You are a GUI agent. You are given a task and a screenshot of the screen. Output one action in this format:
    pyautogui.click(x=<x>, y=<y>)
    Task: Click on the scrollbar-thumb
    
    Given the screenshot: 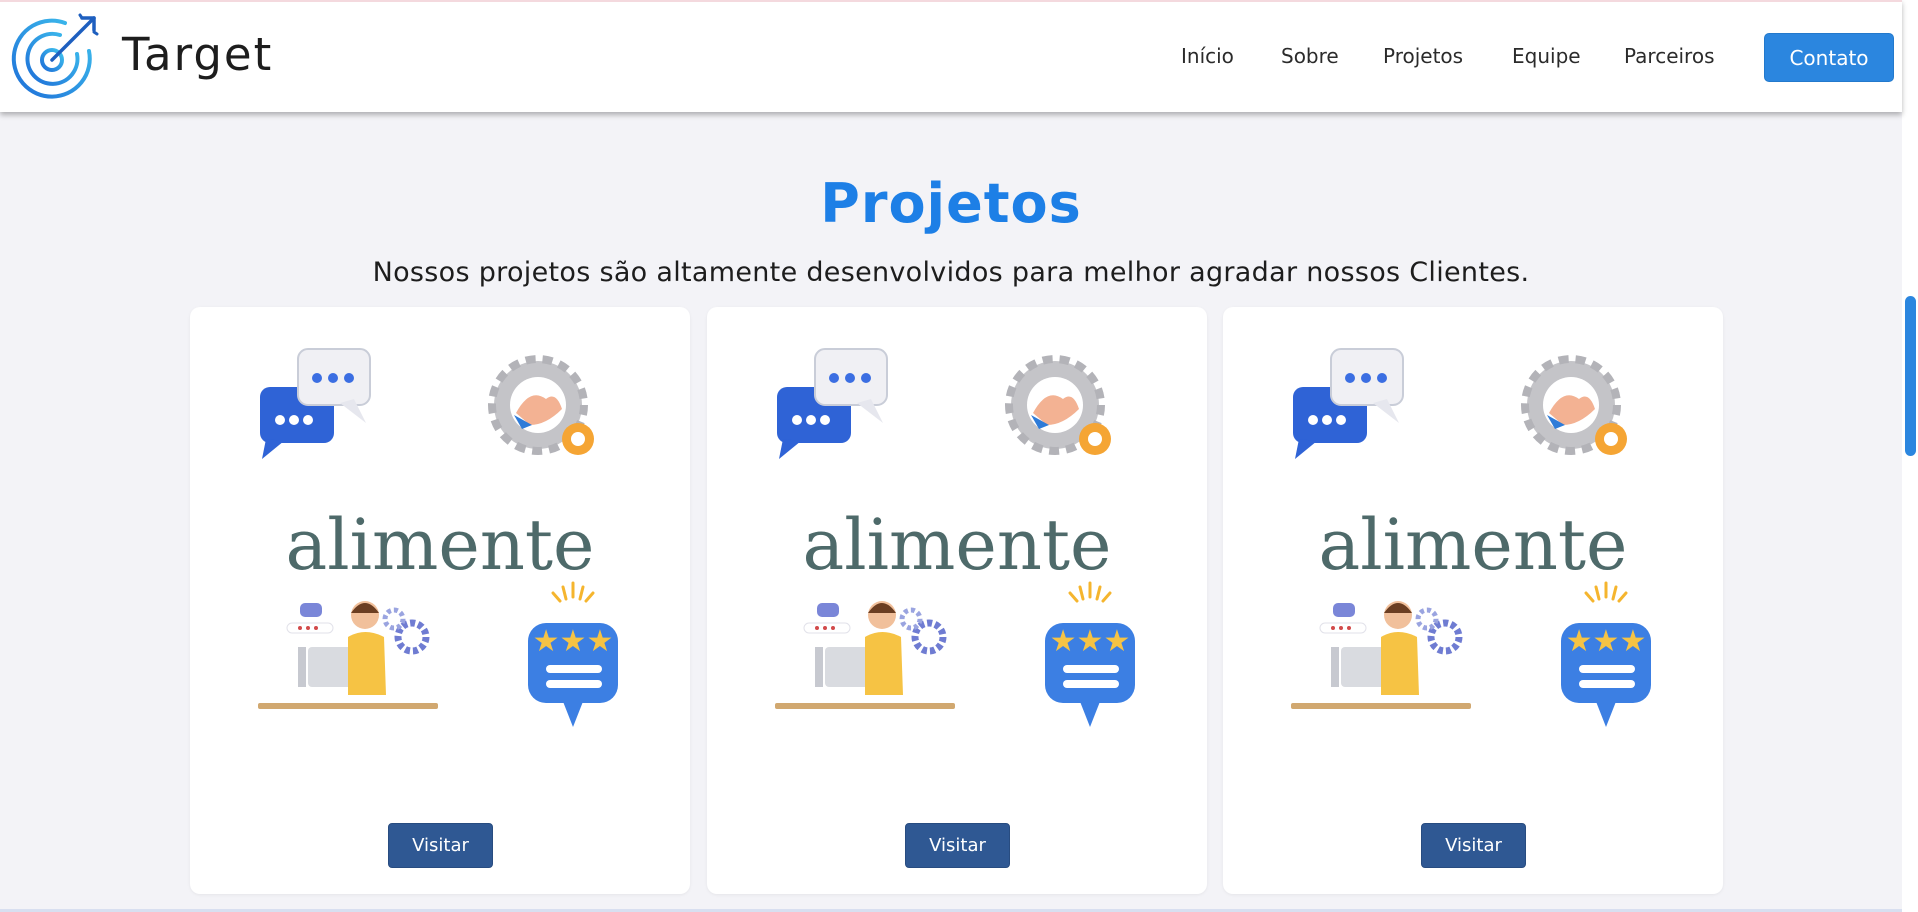 What is the action you would take?
    pyautogui.click(x=1910, y=376)
    